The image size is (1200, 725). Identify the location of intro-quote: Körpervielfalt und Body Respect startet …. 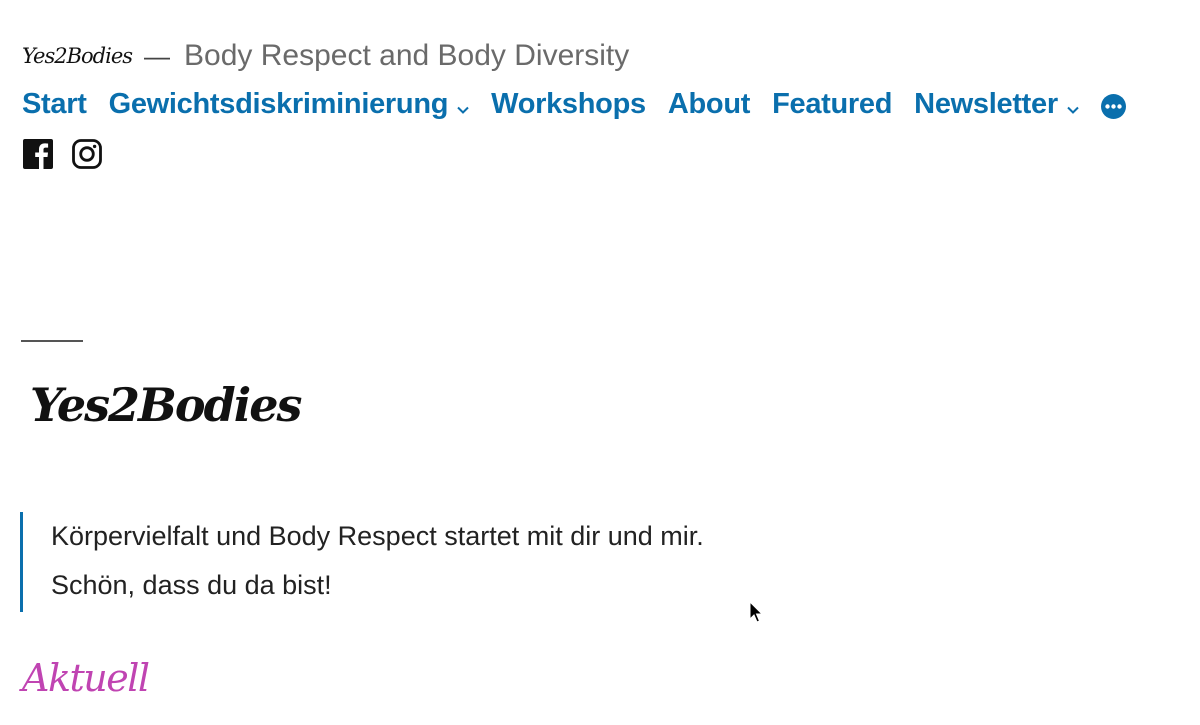
(362, 562).